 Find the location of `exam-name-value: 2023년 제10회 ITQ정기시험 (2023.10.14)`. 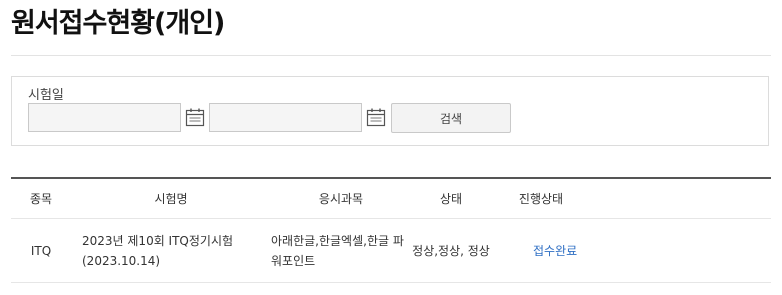

exam-name-value: 2023년 제10회 ITQ정기시험 (2023.10.14) is located at coordinates (158, 250).